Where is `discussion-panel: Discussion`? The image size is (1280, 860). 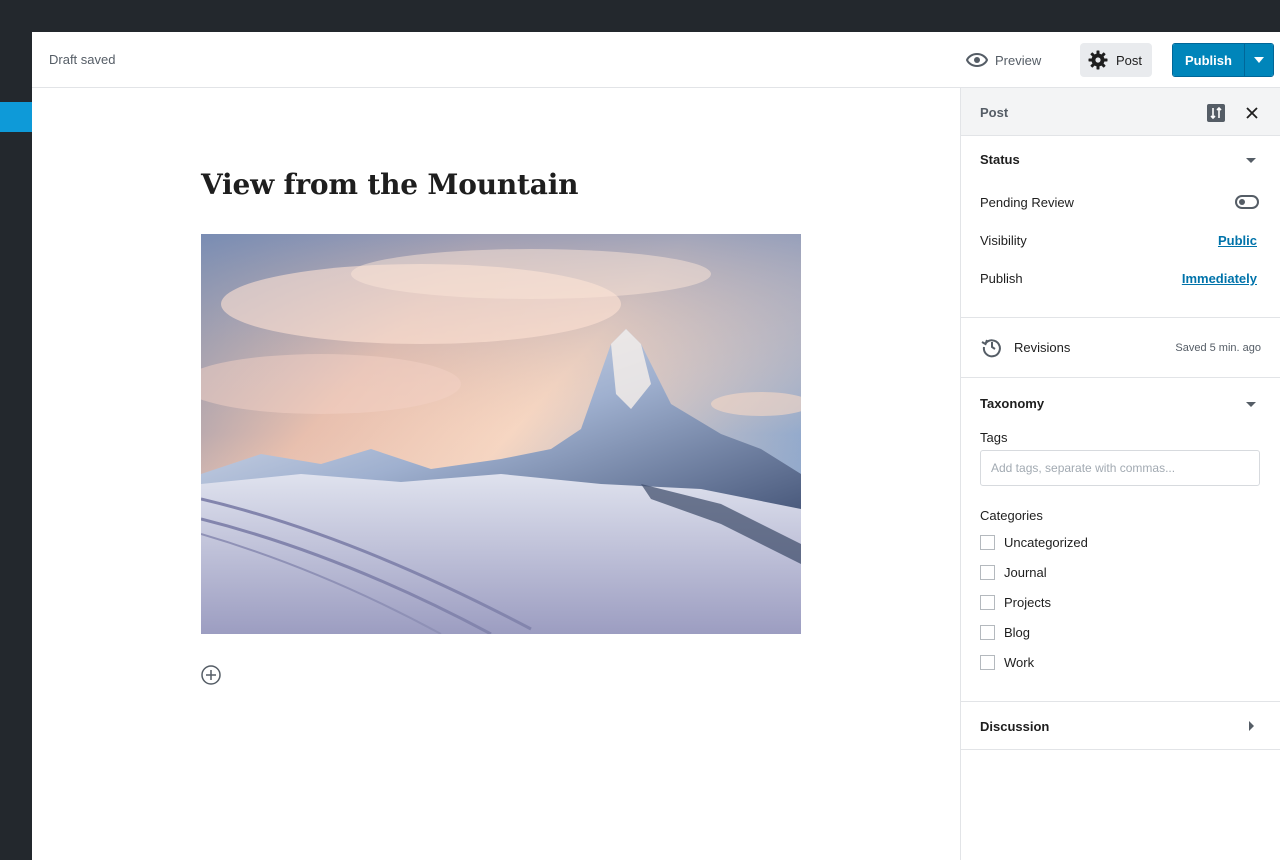 discussion-panel: Discussion is located at coordinates (1120, 726).